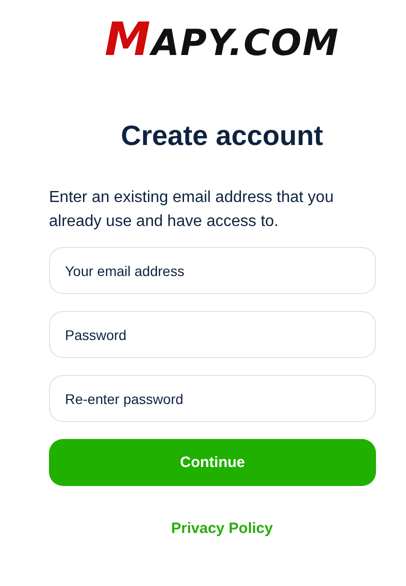 This screenshot has width=406, height=586. What do you see at coordinates (212, 270) in the screenshot?
I see `input-field: Your email address` at bounding box center [212, 270].